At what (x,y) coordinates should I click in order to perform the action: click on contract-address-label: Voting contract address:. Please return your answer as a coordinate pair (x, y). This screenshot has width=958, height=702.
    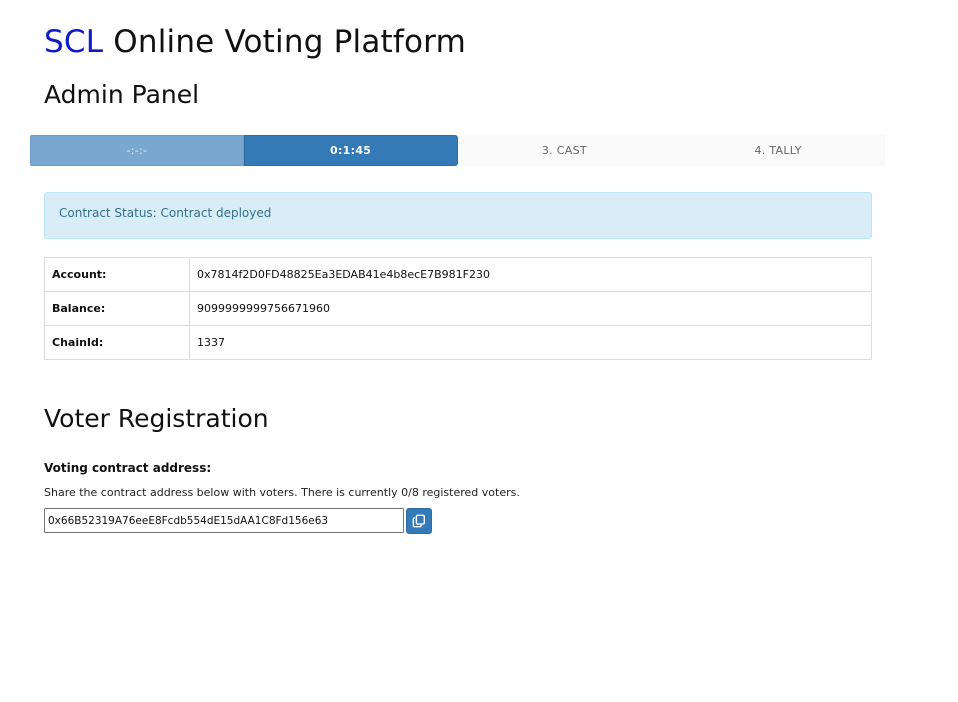
    Looking at the image, I should click on (128, 468).